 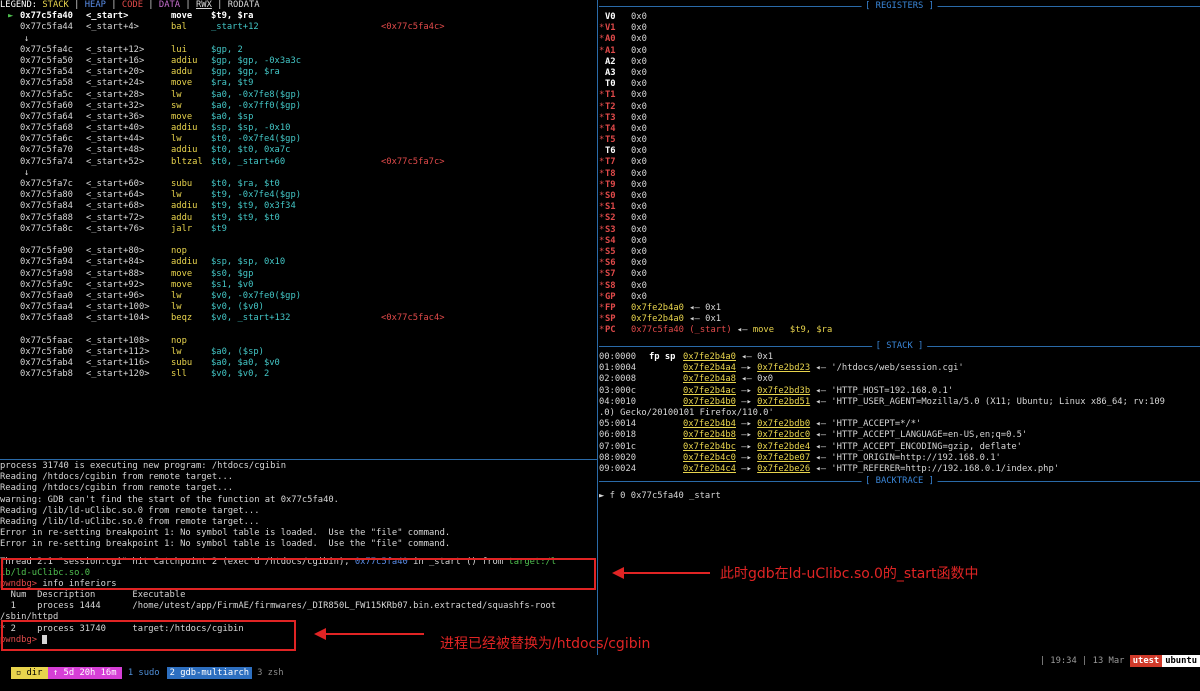 I want to click on instr-symbol: <_start+32>, so click(x=115, y=105).